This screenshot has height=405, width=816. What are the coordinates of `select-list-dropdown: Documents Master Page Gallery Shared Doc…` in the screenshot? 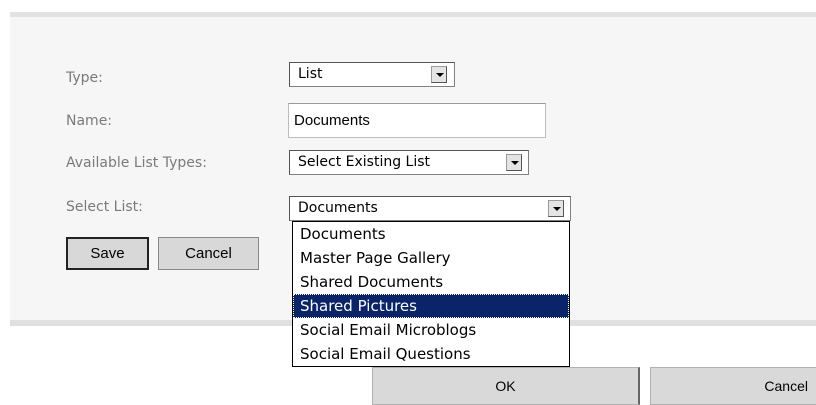 It's located at (431, 294).